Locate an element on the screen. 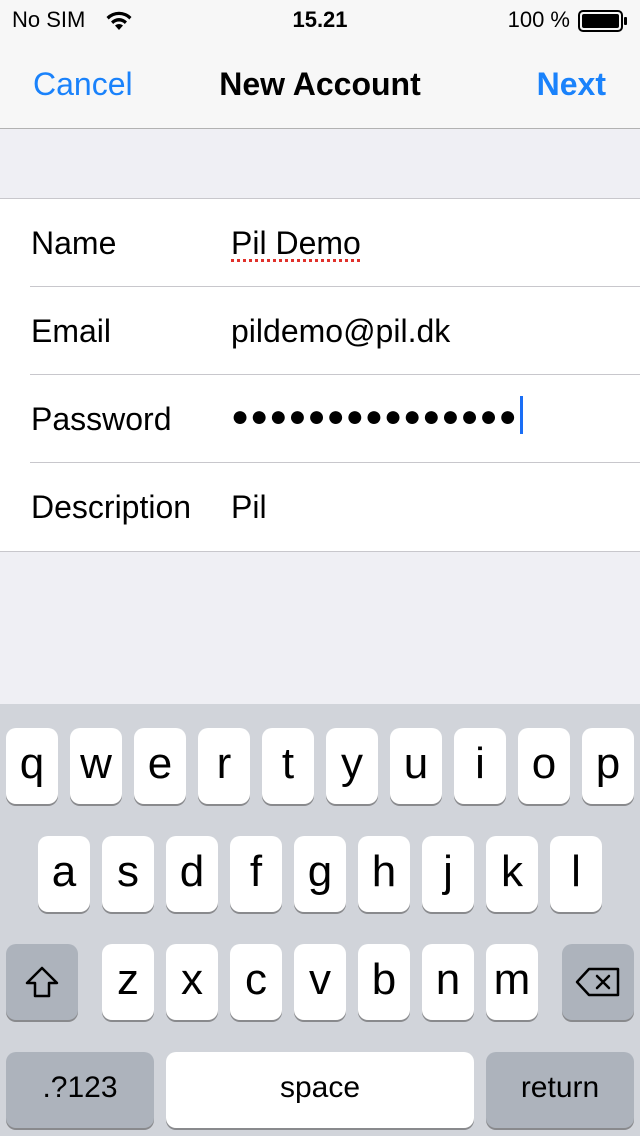 The width and height of the screenshot is (640, 1136). key-d: d is located at coordinates (192, 874).